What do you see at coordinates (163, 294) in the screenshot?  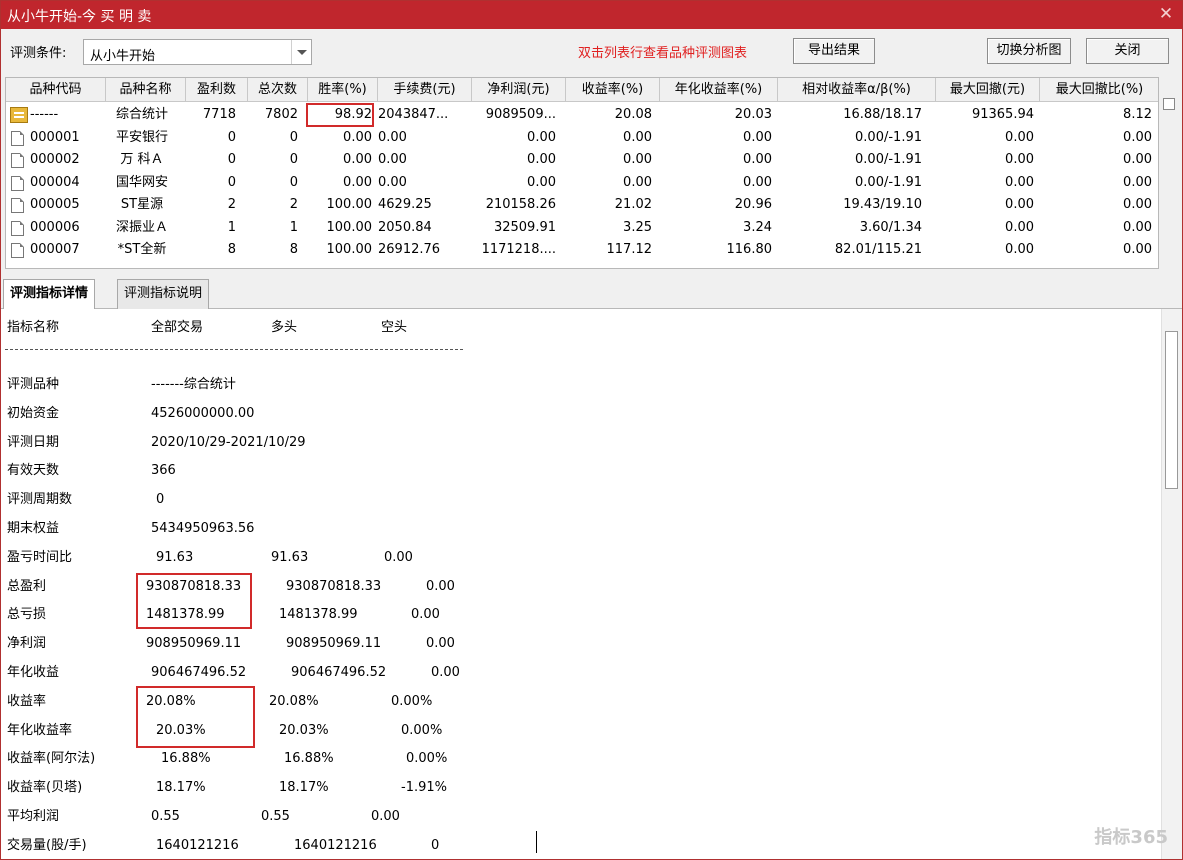 I see `tab-indicator-description: 评测指标说明` at bounding box center [163, 294].